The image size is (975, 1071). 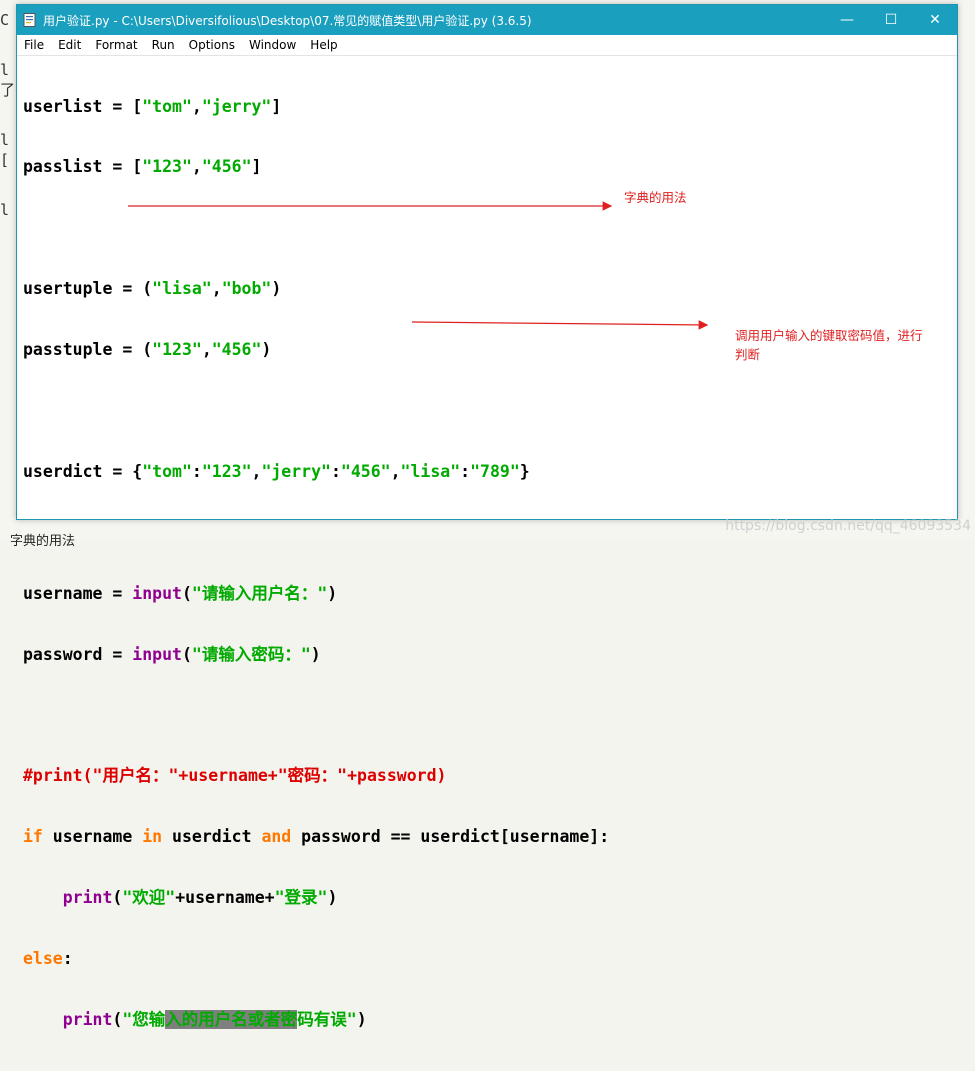 I want to click on code-line: else:, so click(x=48, y=959).